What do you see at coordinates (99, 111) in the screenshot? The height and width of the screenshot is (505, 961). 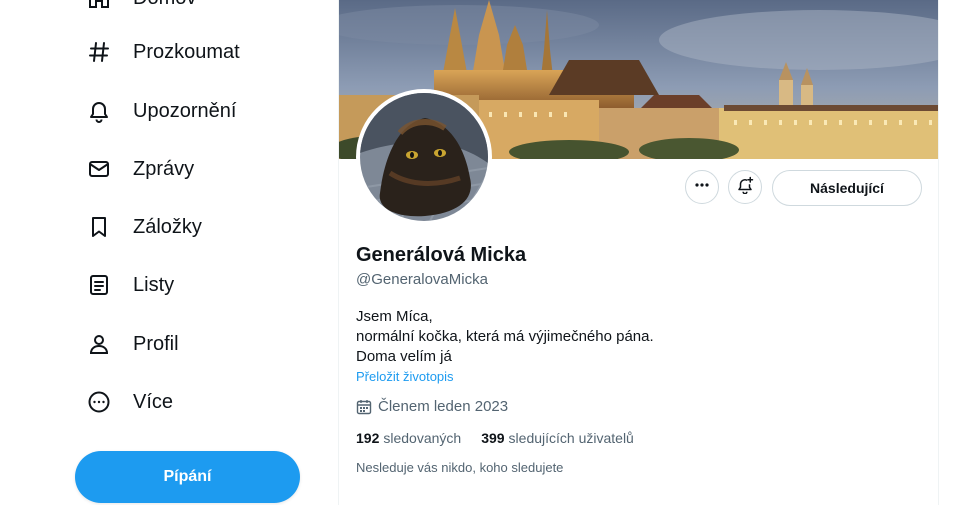 I see `bell-icon` at bounding box center [99, 111].